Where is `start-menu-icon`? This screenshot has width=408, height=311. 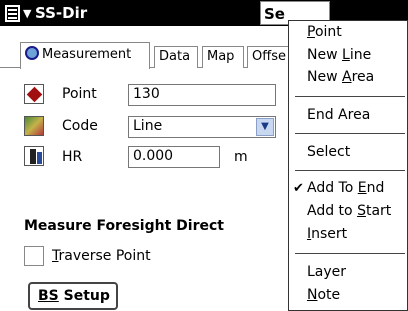
start-menu-icon is located at coordinates (12, 13).